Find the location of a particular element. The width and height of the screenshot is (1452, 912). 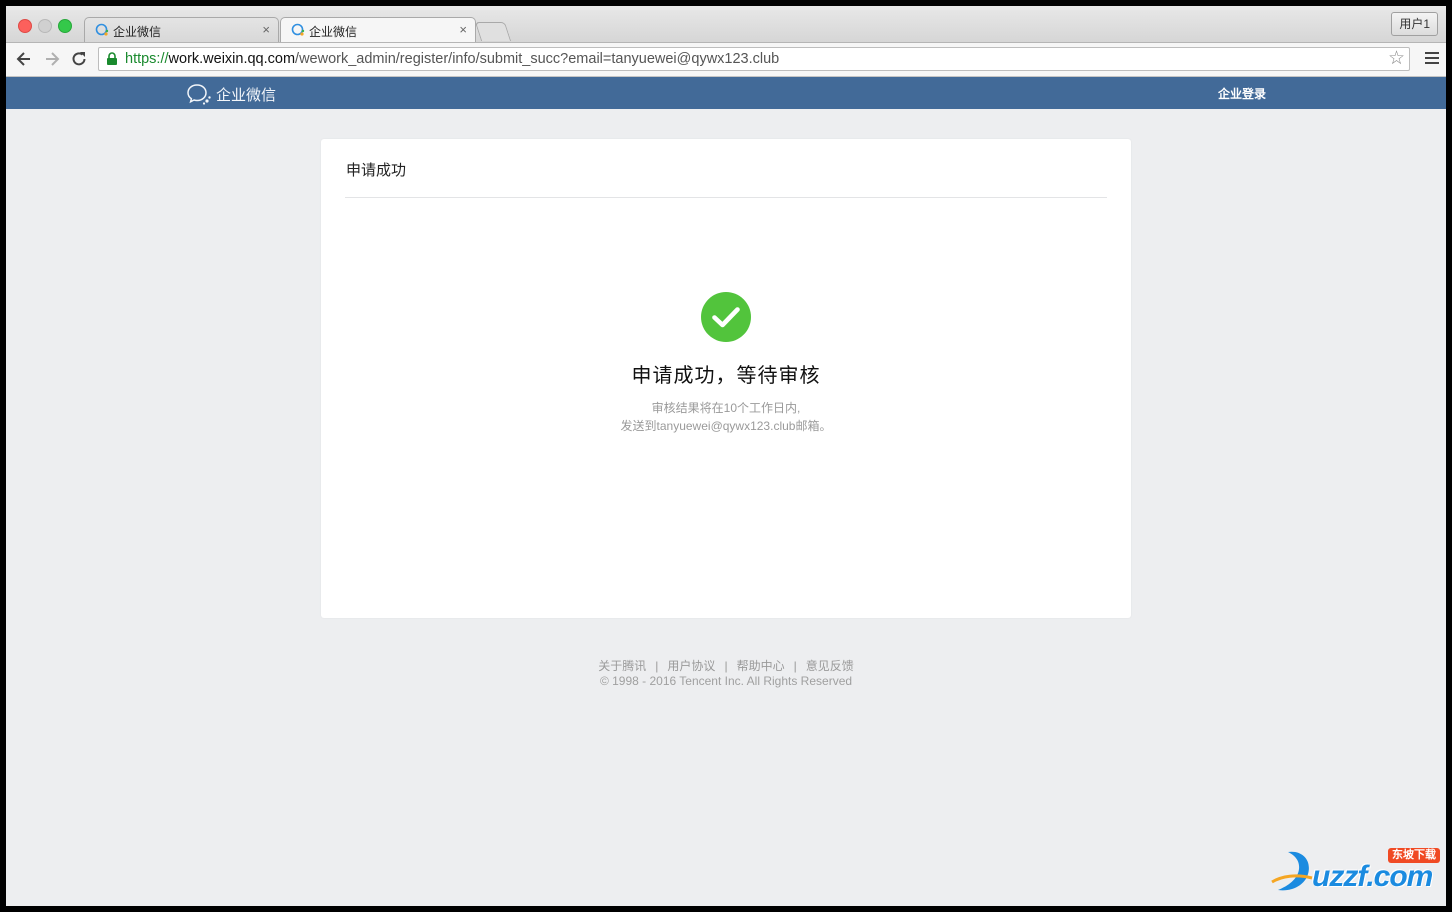

new-tab-button is located at coordinates (493, 31).